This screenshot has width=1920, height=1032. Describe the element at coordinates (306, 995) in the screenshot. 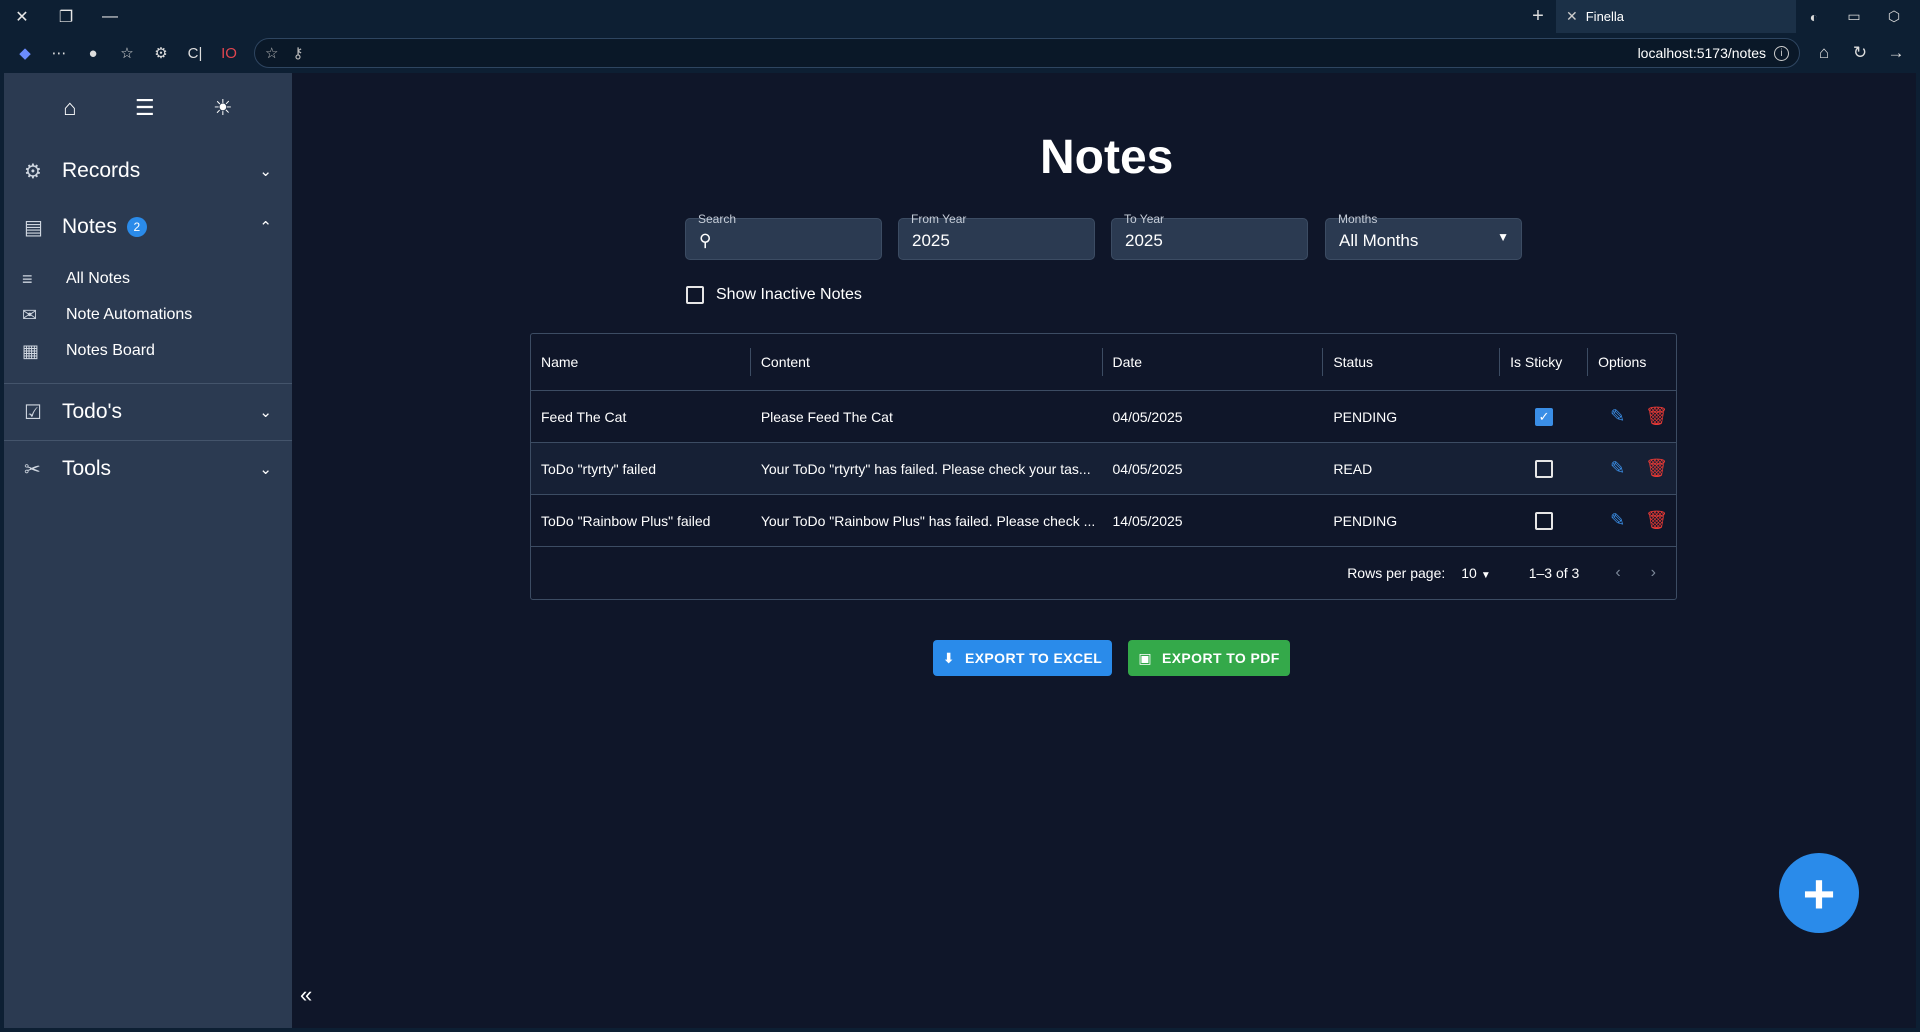

I see `collapse-sidebar-icon: «` at that location.